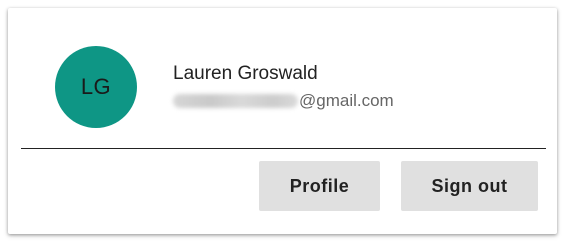  I want to click on divider, so click(283, 148).